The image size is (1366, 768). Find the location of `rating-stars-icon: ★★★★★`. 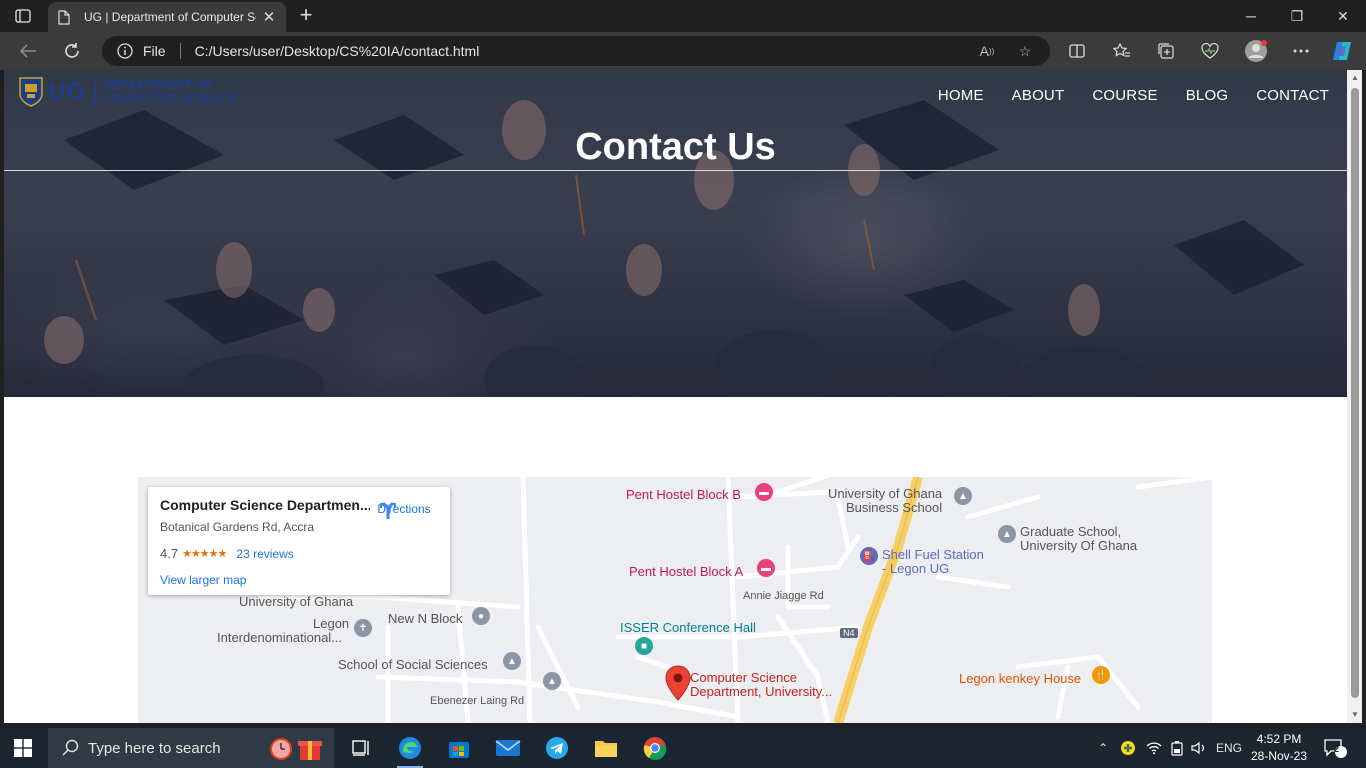

rating-stars-icon: ★★★★★ is located at coordinates (204, 554).